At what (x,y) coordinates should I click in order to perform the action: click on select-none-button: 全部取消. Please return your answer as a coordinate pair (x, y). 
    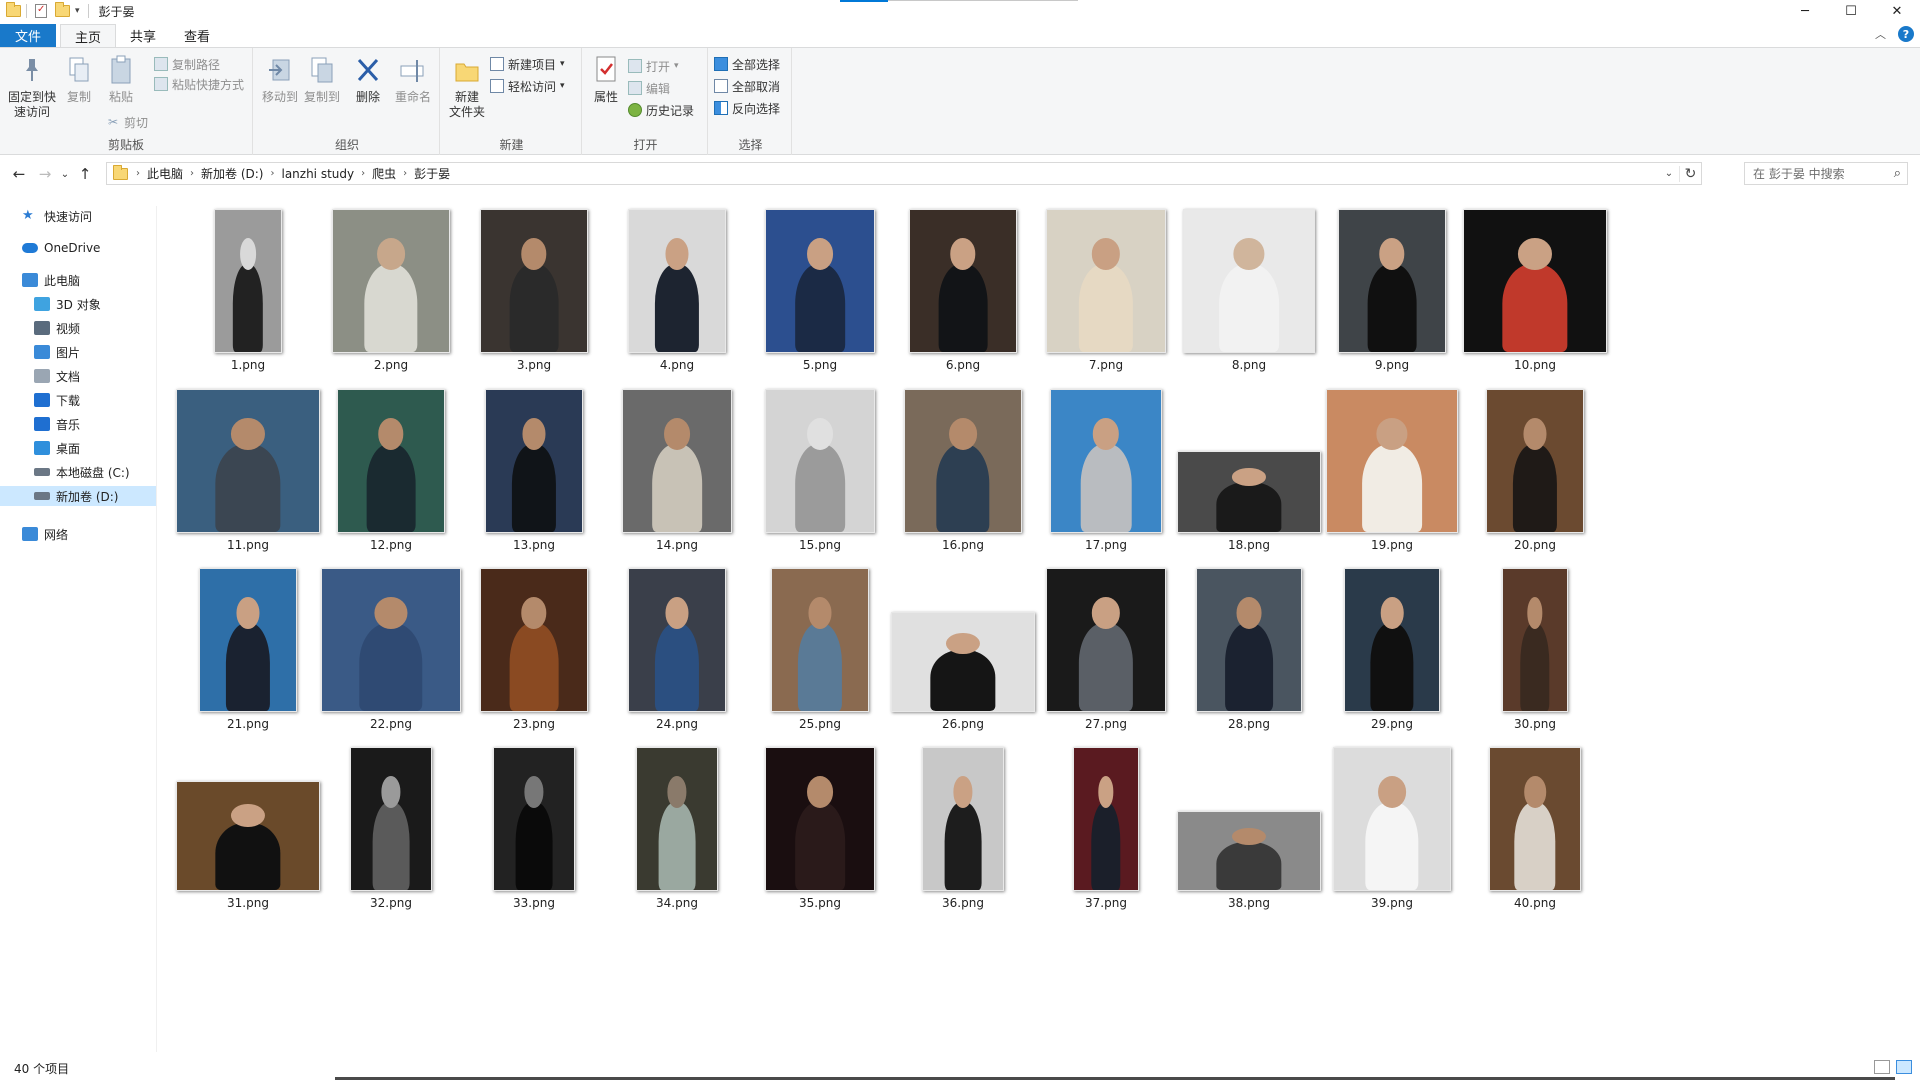
    Looking at the image, I should click on (747, 86).